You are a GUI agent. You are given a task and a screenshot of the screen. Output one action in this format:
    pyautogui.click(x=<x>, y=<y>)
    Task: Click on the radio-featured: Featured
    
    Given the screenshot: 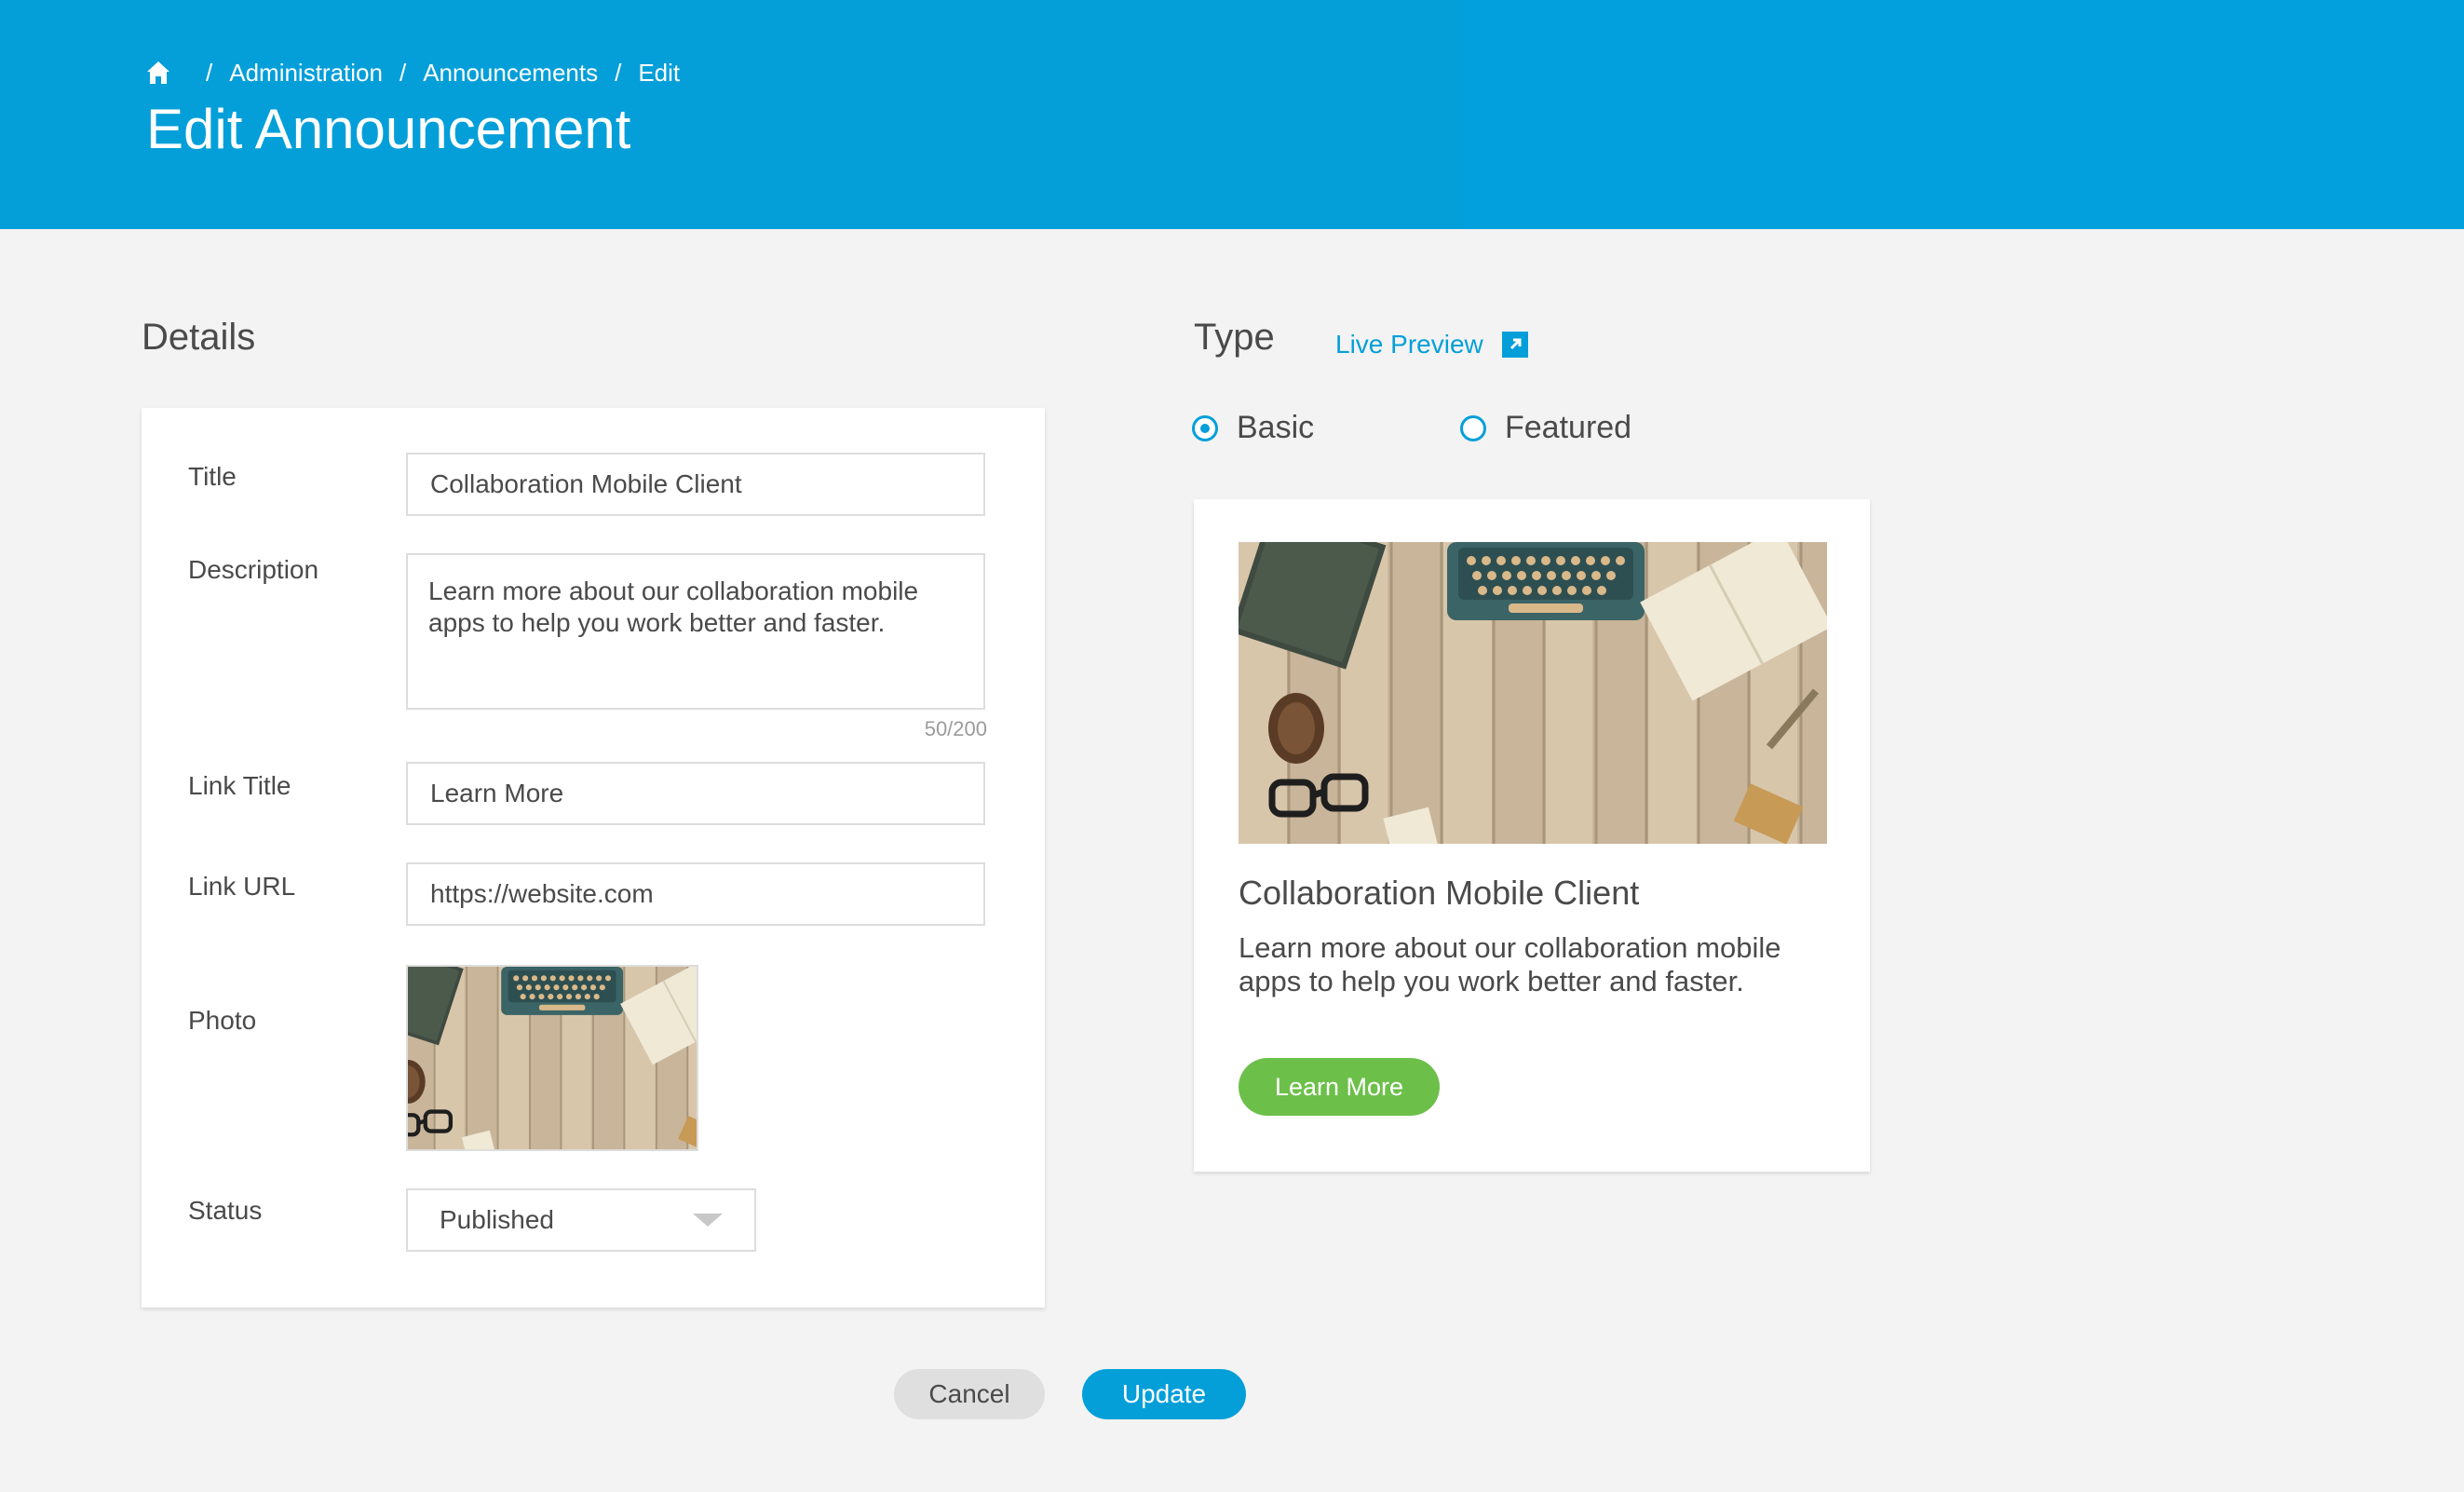 What is the action you would take?
    pyautogui.click(x=1546, y=428)
    